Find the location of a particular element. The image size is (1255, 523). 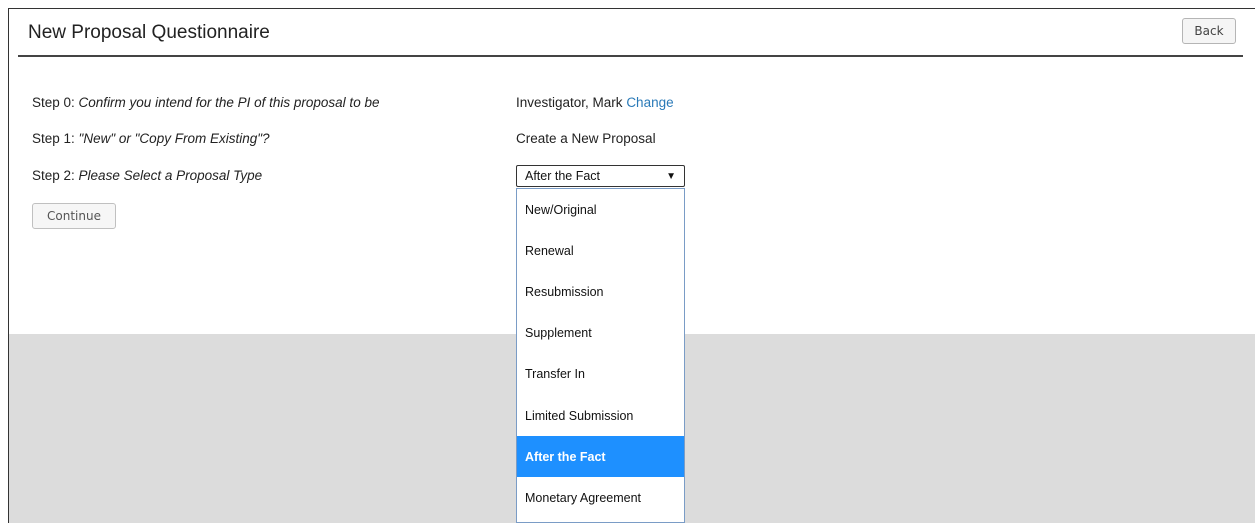

proposal-type-select: After the Fact ▼ is located at coordinates (600, 176).